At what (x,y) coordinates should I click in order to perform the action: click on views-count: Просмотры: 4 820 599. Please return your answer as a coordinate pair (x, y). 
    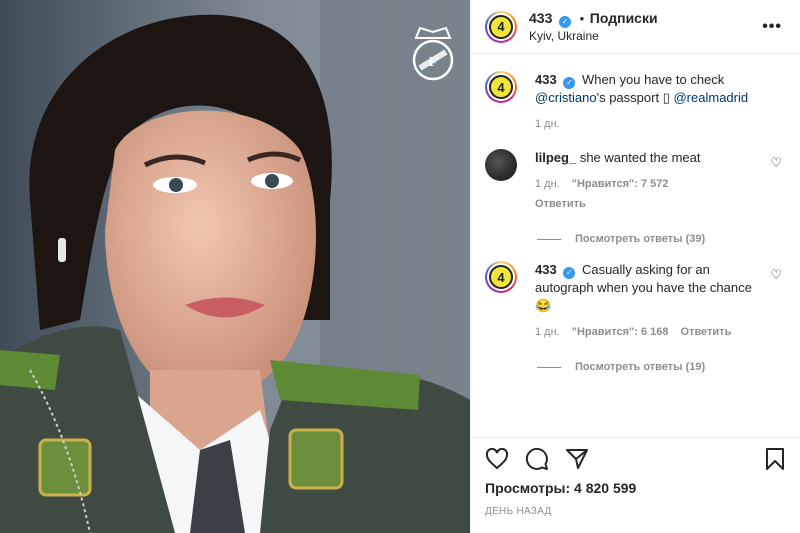
    Looking at the image, I should click on (561, 488).